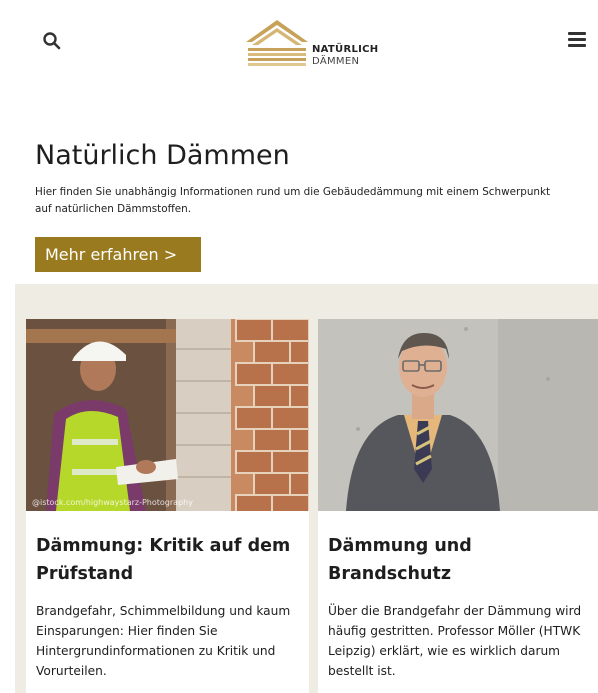 The width and height of the screenshot is (598, 693). I want to click on card-title: Dämmung: Kritik auf dem Prüfstand, so click(165, 560).